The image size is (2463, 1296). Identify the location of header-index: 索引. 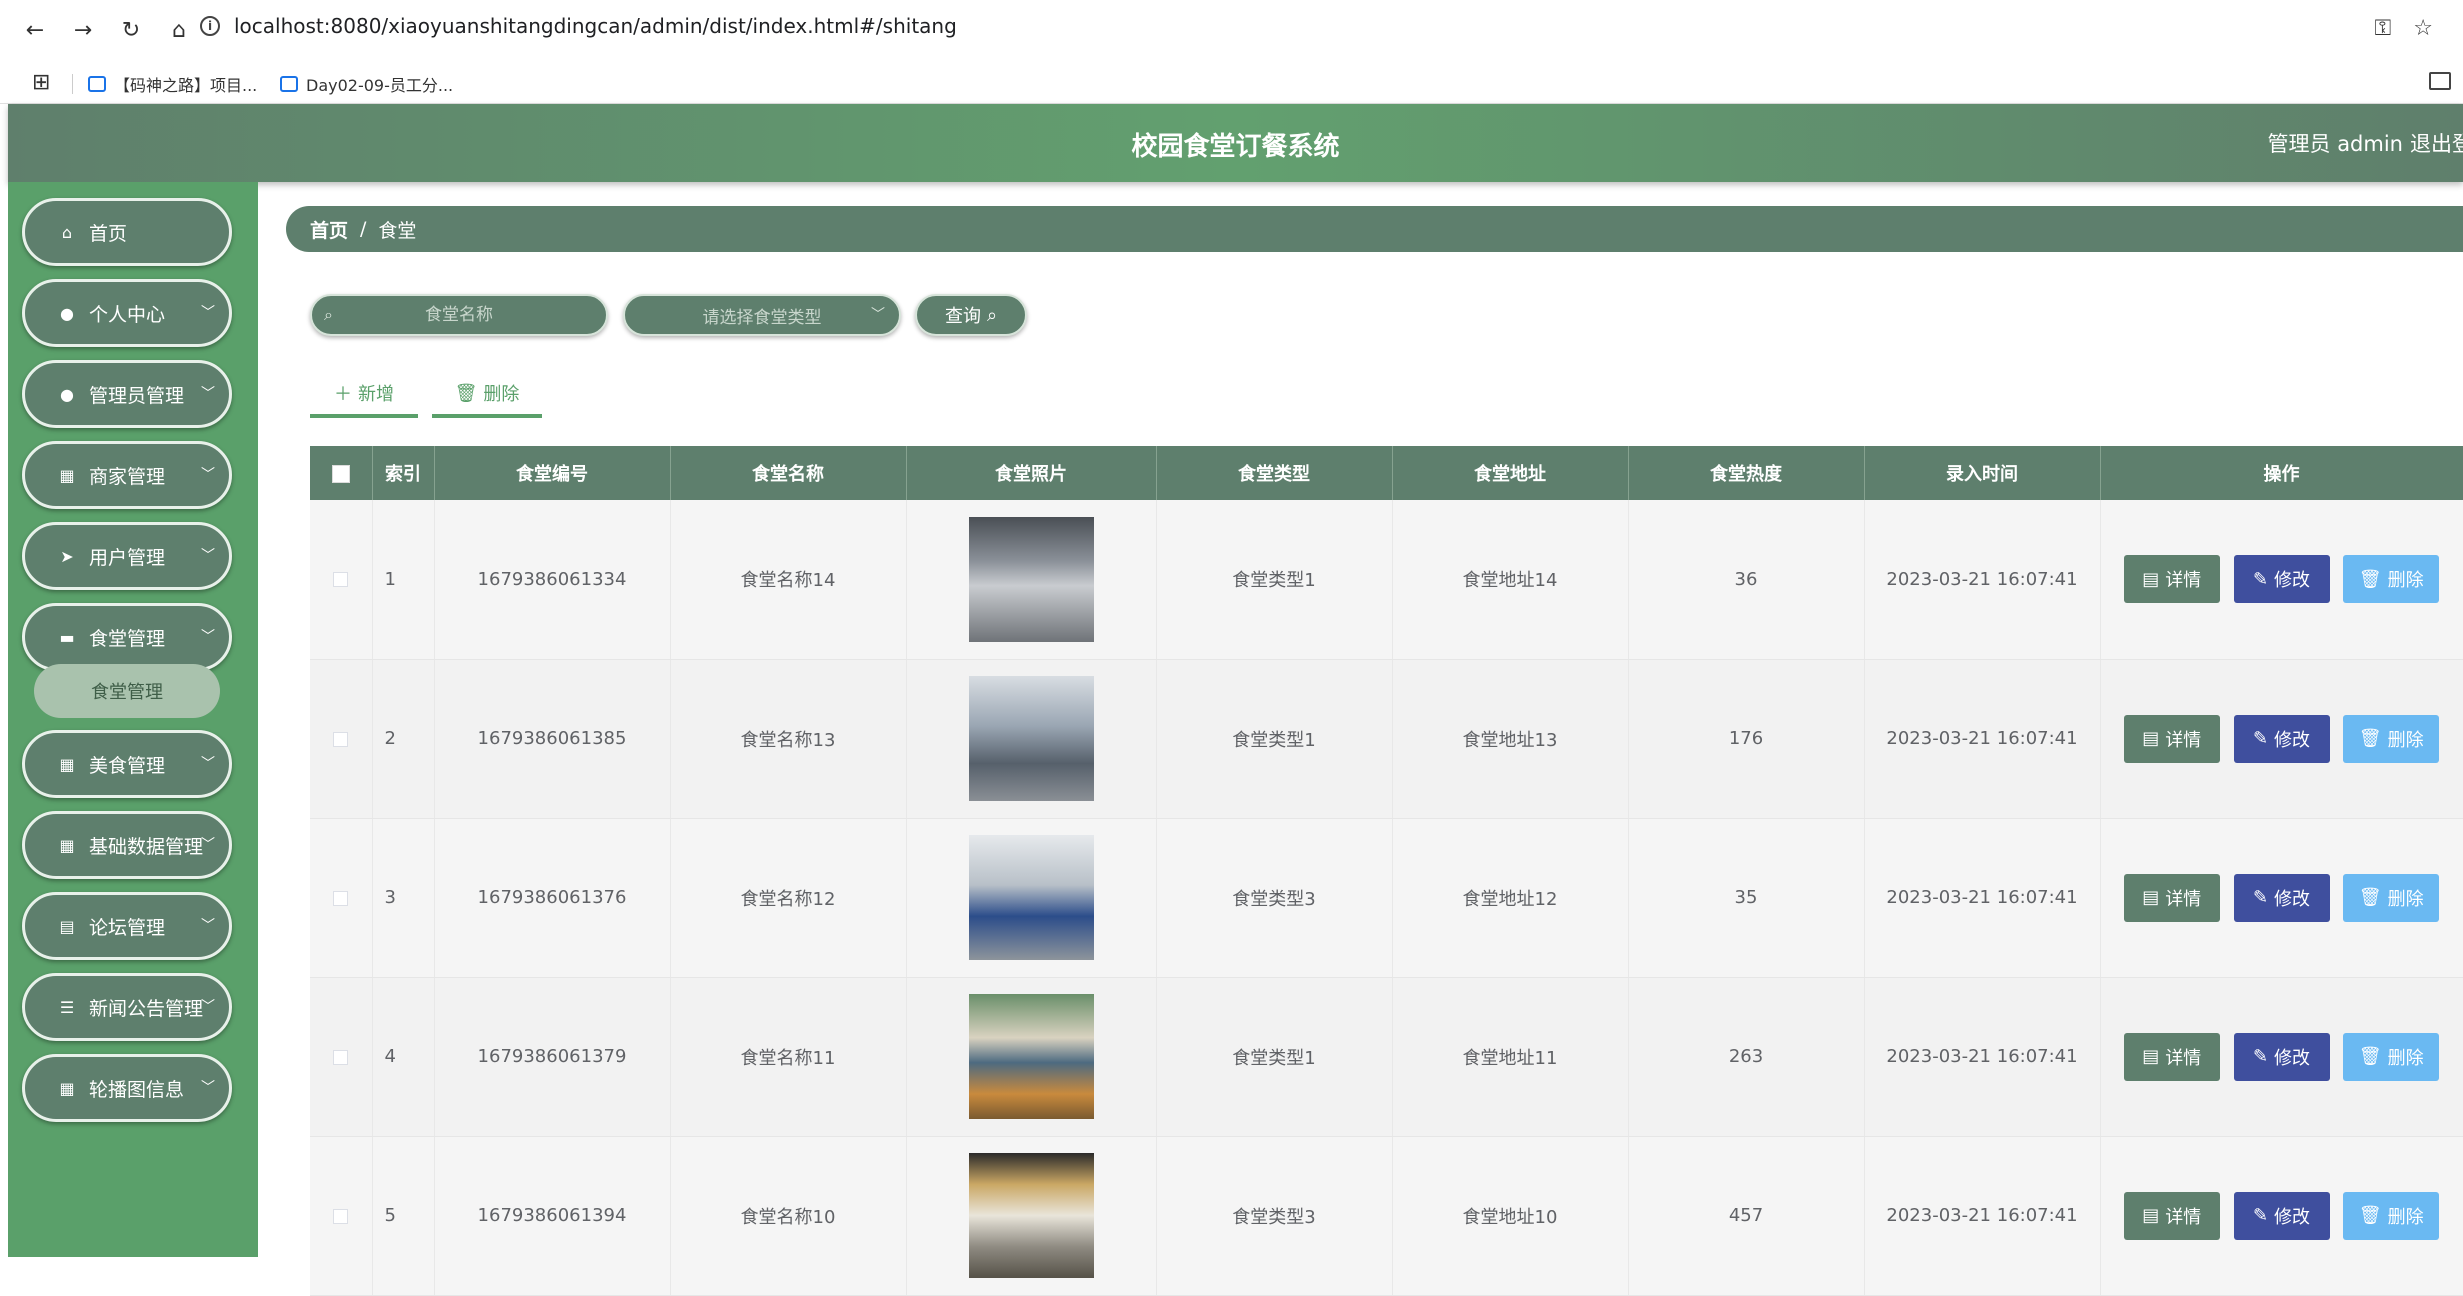
(403, 473).